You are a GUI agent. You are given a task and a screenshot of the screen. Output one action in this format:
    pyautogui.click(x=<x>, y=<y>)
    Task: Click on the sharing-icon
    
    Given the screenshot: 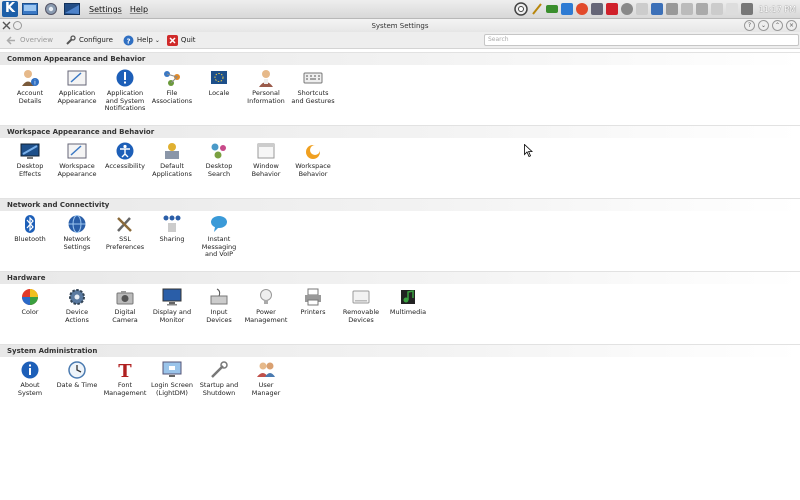 What is the action you would take?
    pyautogui.click(x=172, y=223)
    